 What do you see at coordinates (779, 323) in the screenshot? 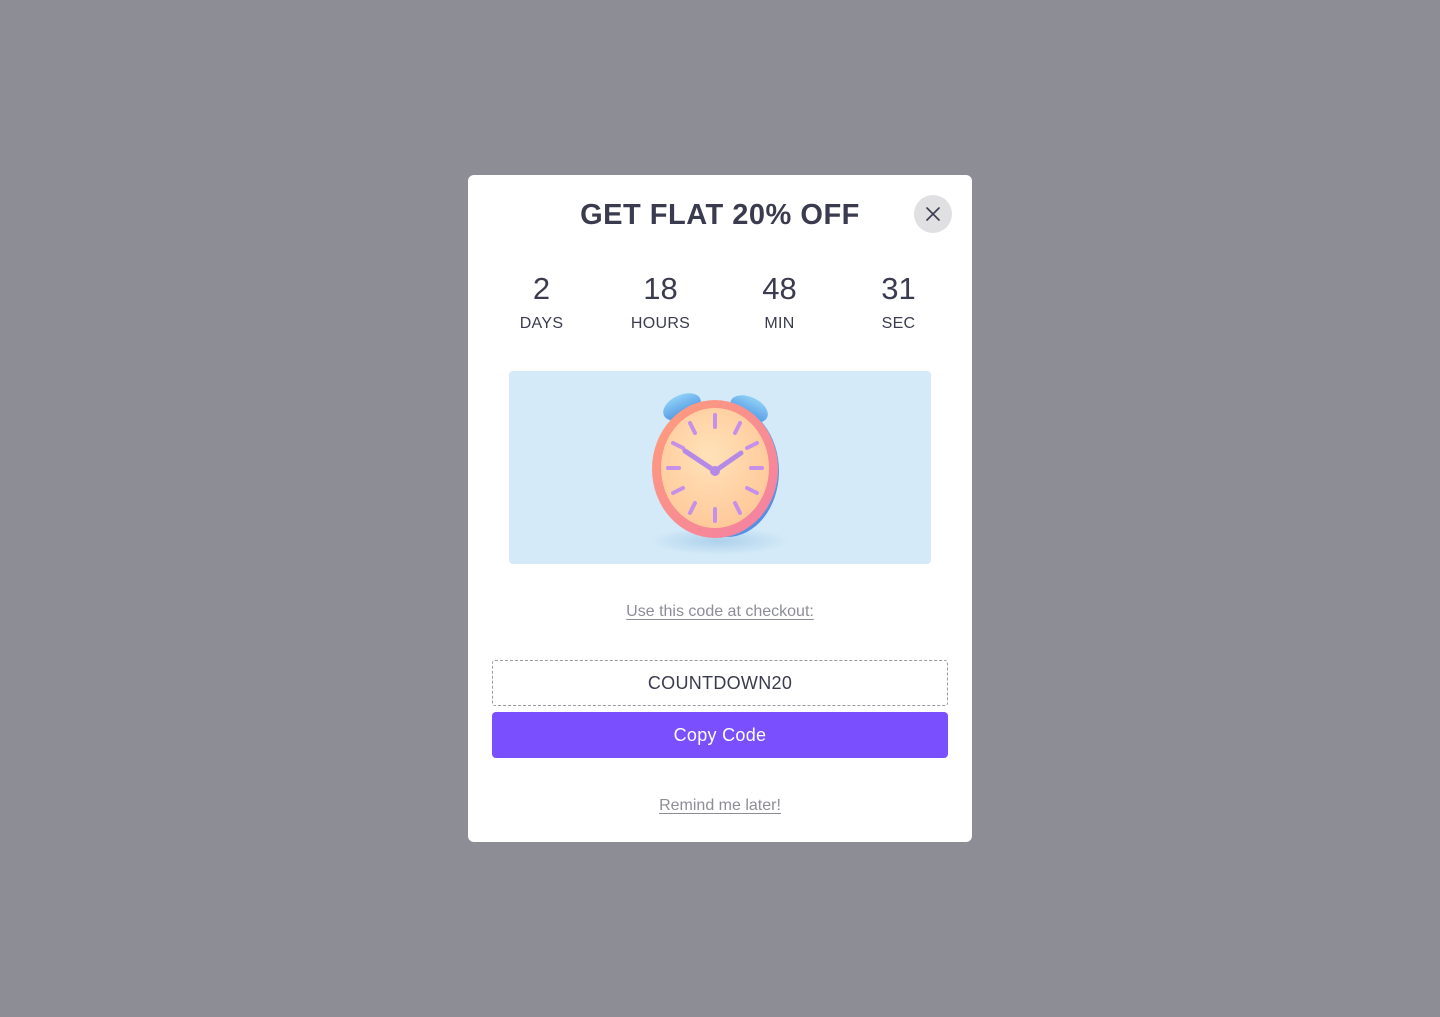
I see `countdown-minutes-label: MIN` at bounding box center [779, 323].